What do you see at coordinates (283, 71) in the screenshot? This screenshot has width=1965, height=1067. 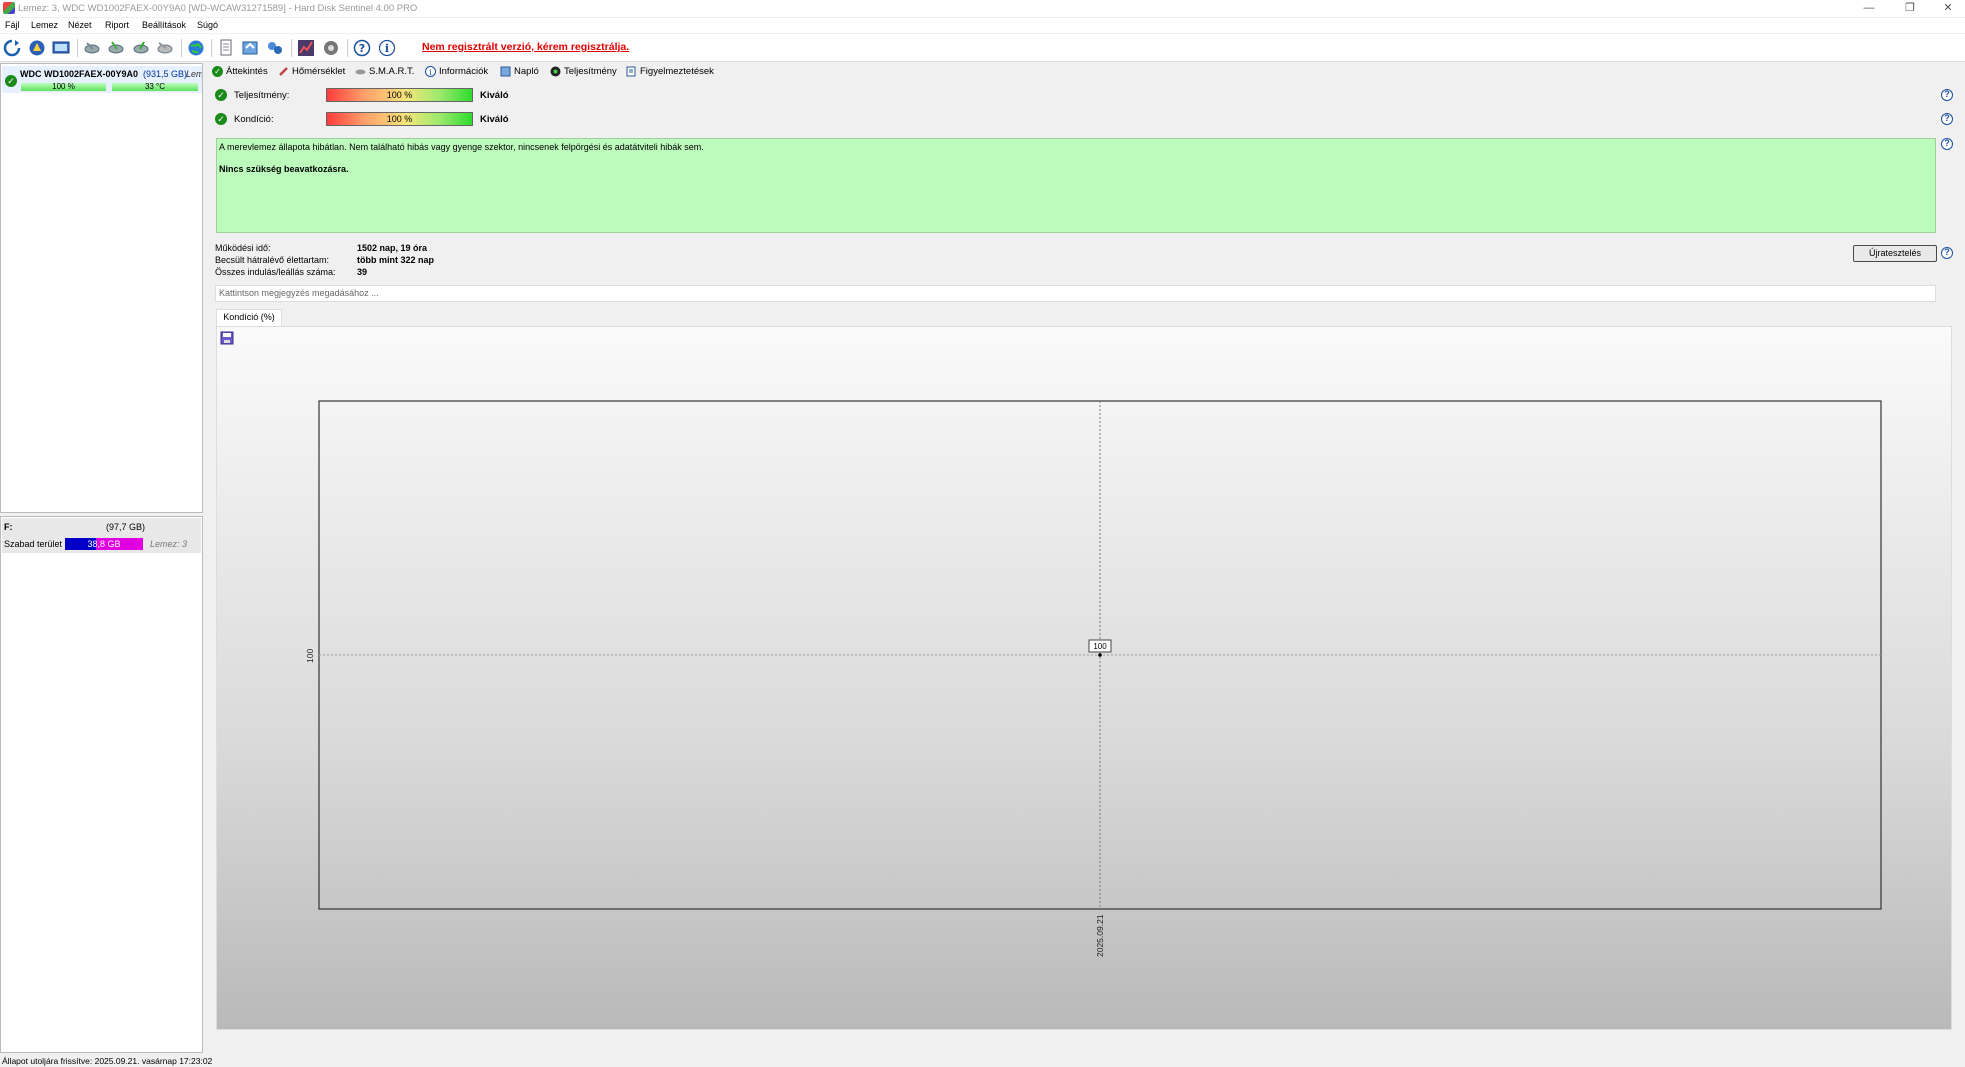 I see `thermometer-icon` at bounding box center [283, 71].